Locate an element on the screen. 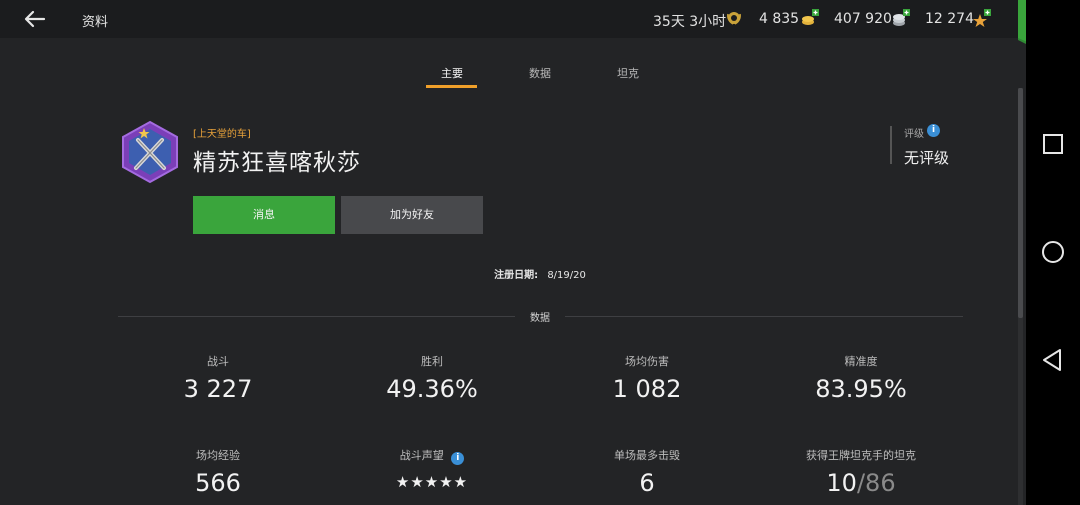 The width and height of the screenshot is (1080, 505). stat-label: 场均经验 is located at coordinates (218, 455).